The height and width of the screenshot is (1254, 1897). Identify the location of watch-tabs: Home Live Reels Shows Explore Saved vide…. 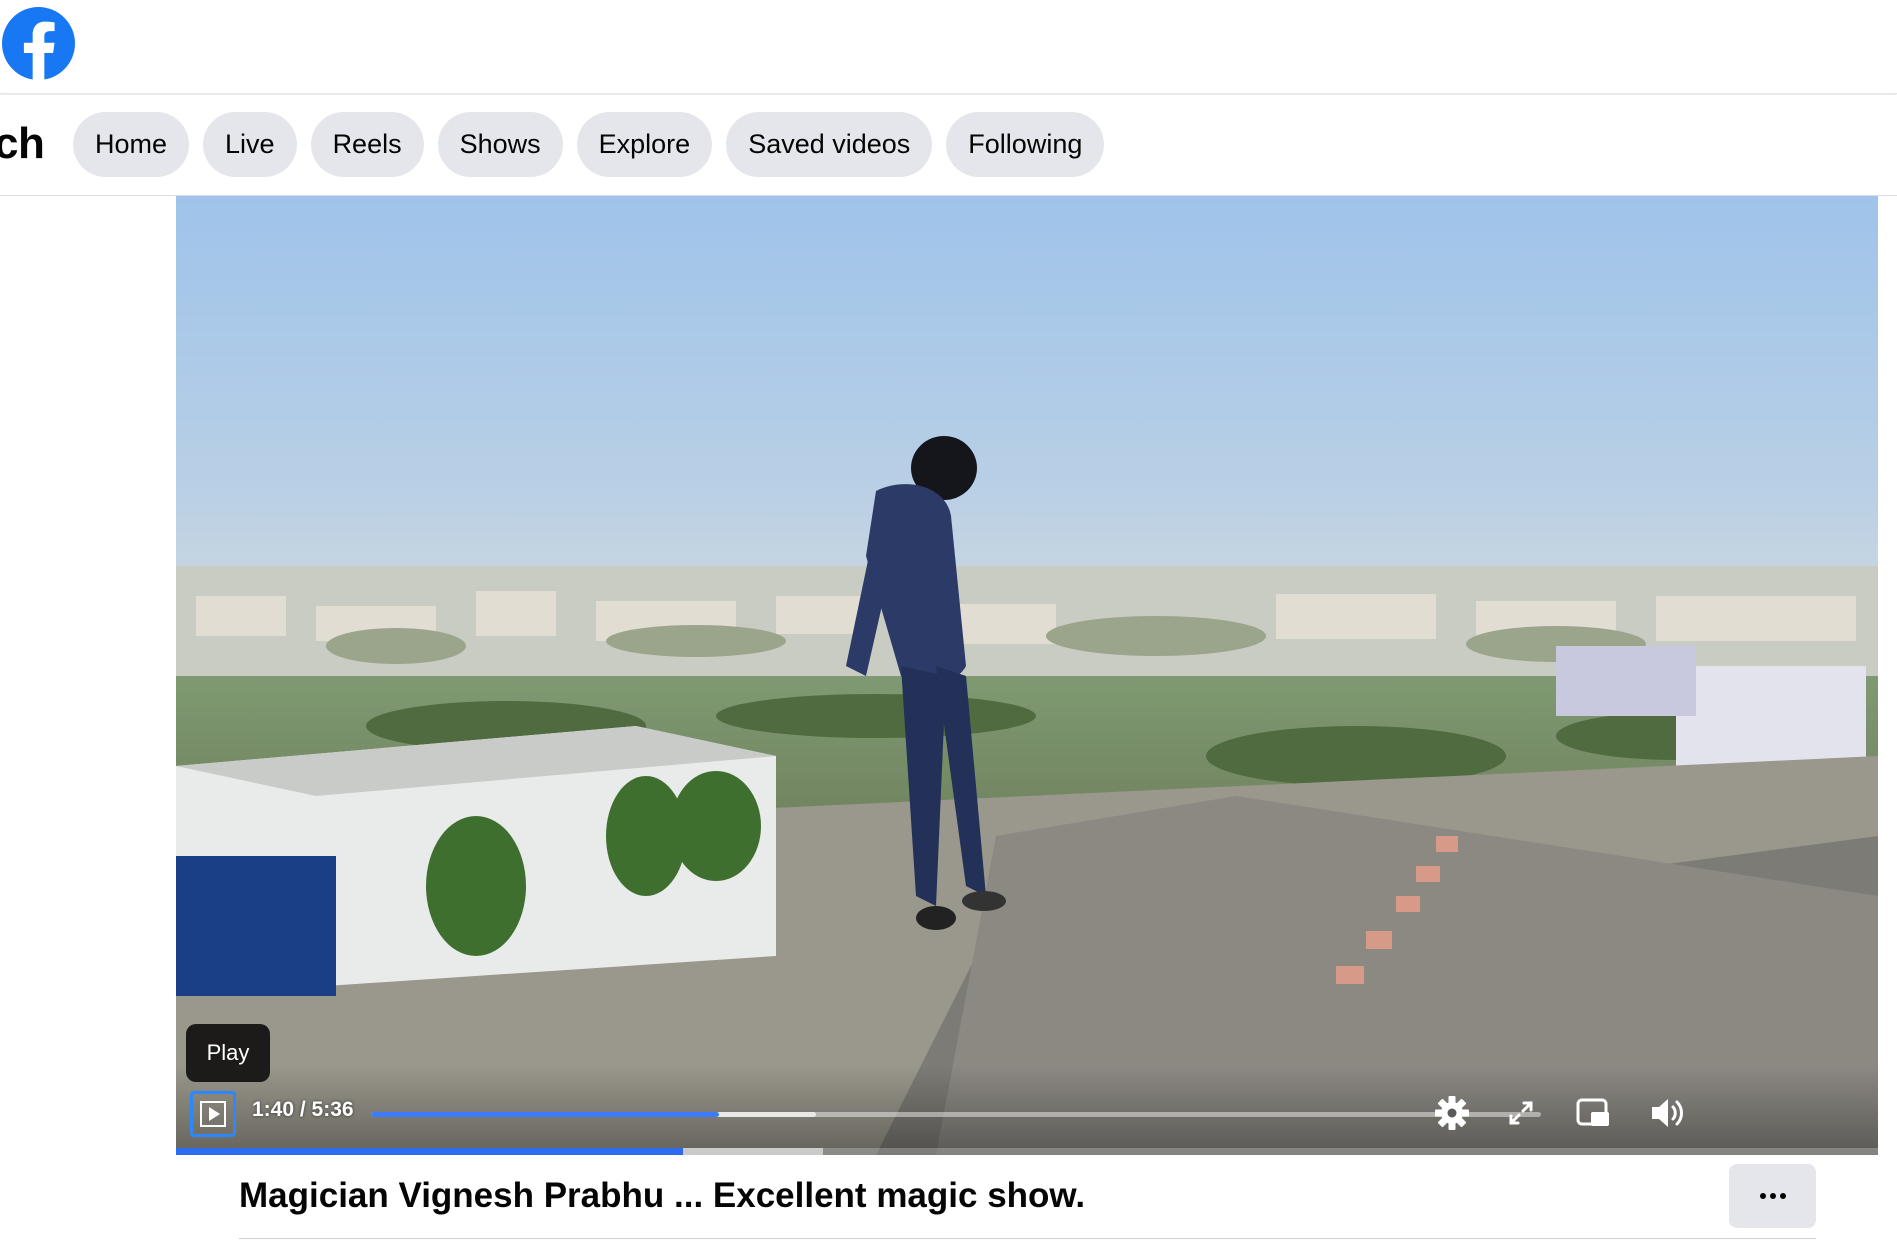
(589, 144).